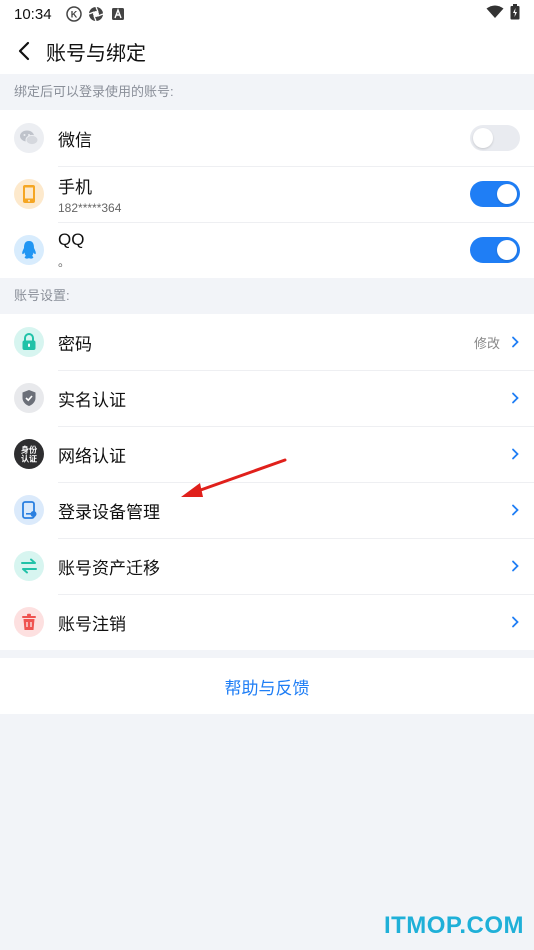  What do you see at coordinates (267, 138) in the screenshot?
I see `bind-row-wechat: 微信` at bounding box center [267, 138].